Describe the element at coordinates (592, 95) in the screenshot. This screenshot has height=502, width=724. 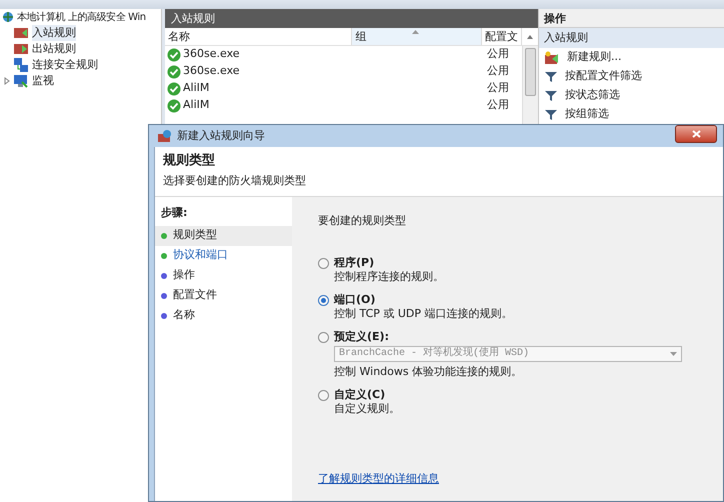
I see `action-link: 按状态筛选` at that location.